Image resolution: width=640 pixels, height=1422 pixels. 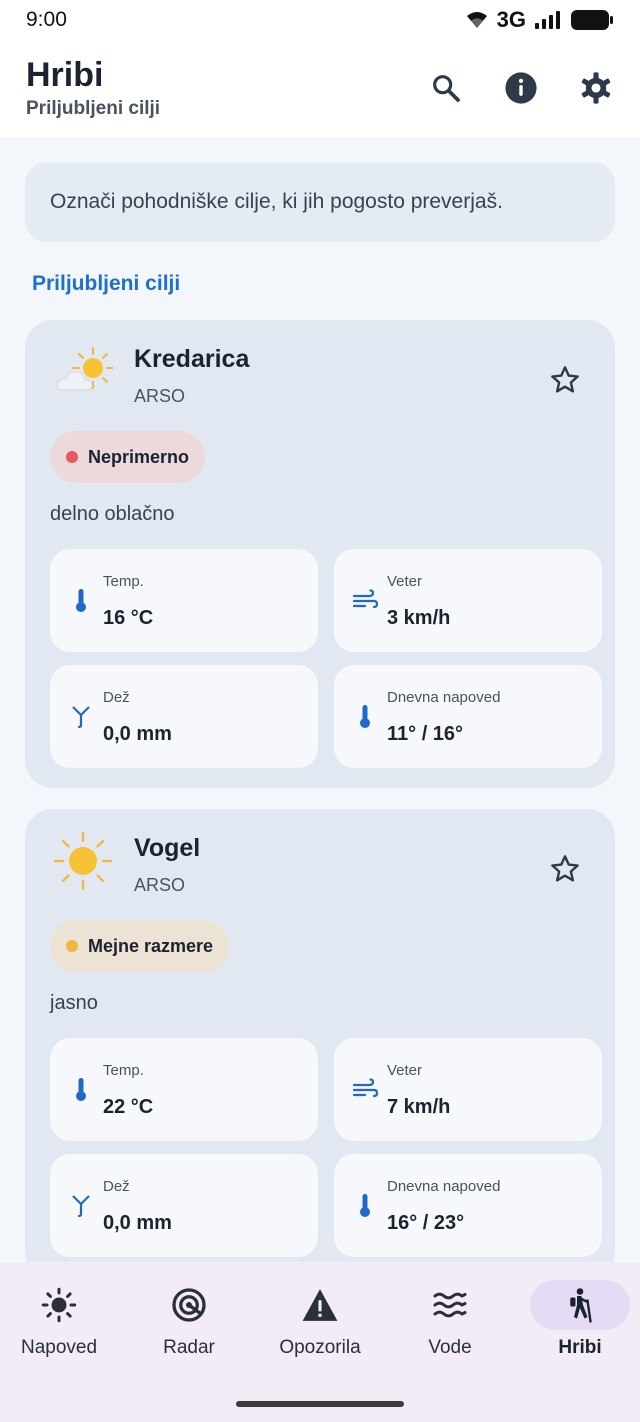 I want to click on radar-icon, so click(x=189, y=1305).